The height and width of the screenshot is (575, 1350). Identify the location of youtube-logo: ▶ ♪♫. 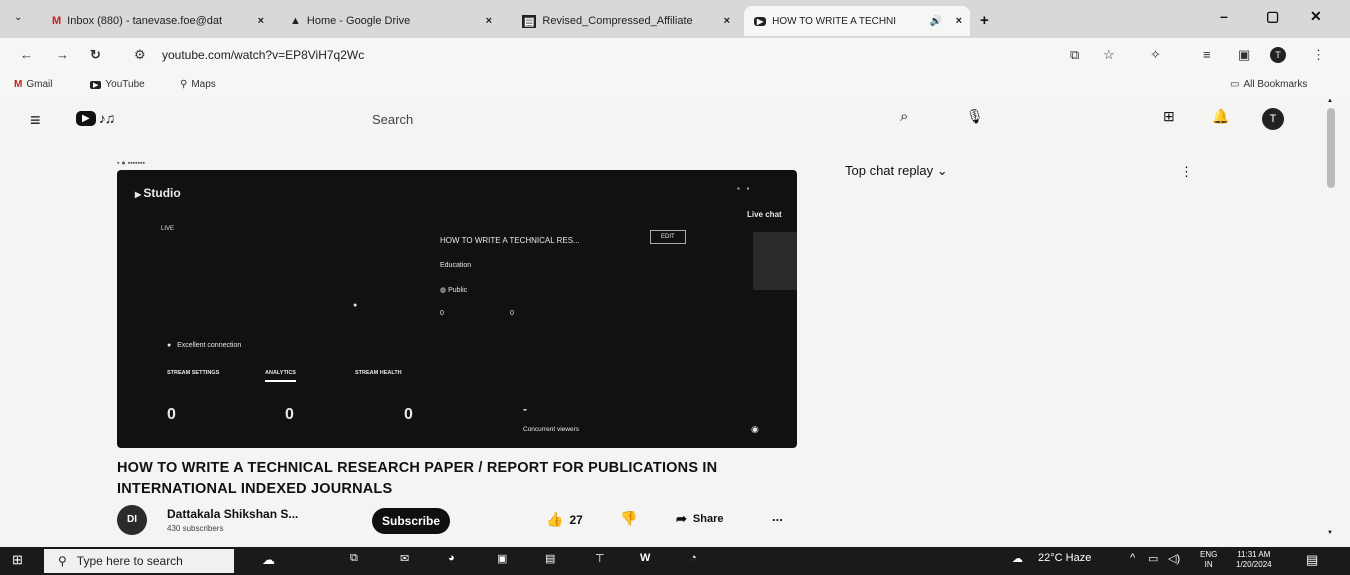
(95, 118).